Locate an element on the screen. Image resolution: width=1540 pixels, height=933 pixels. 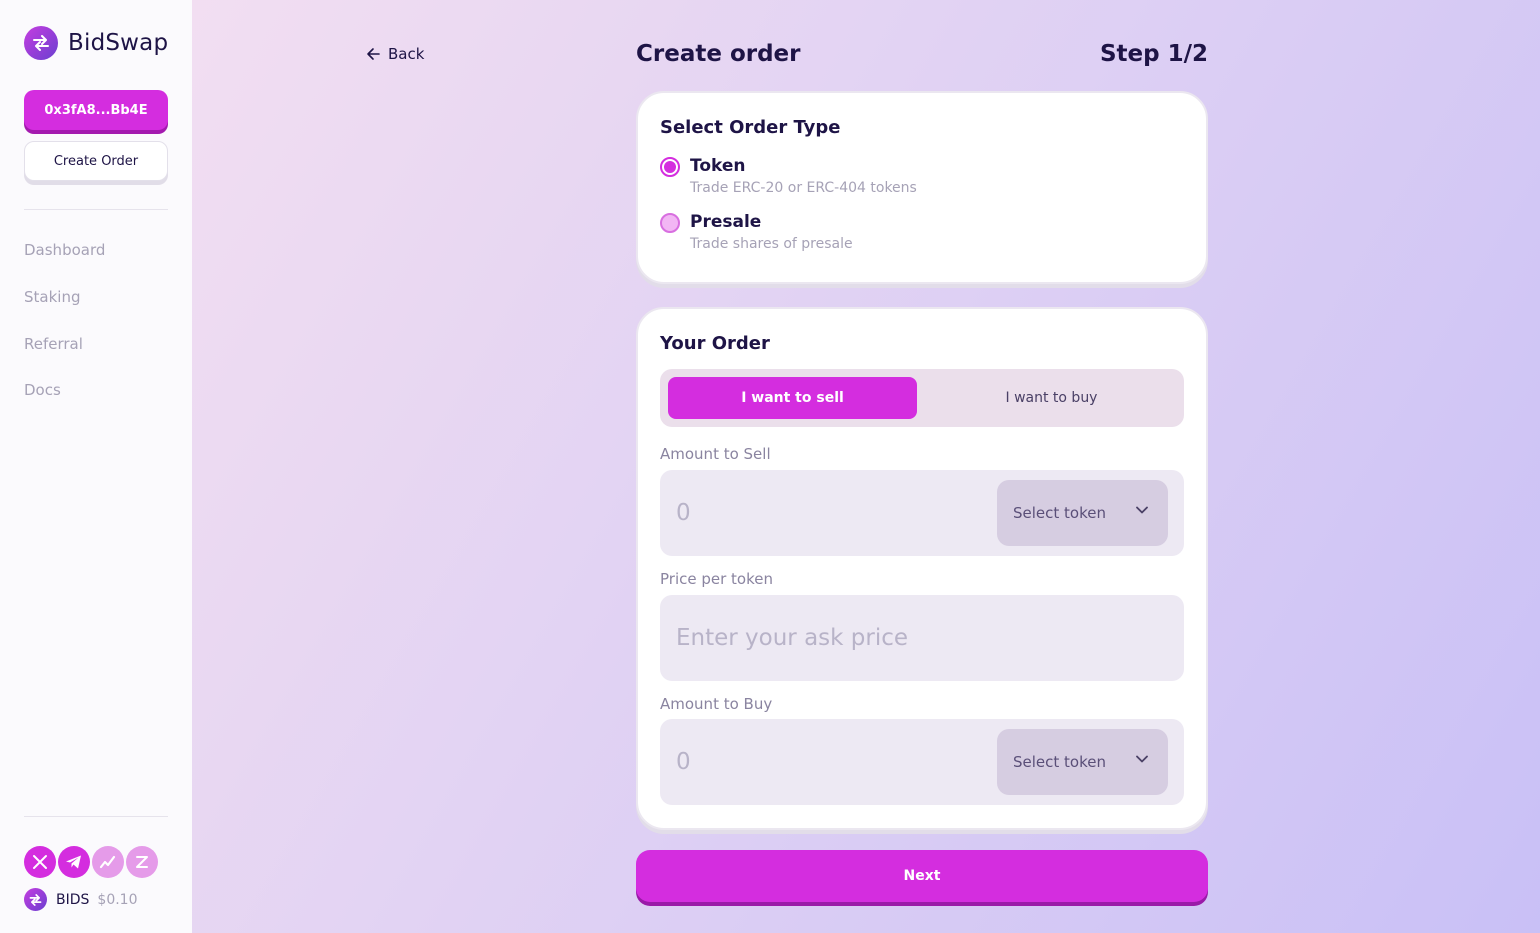
option-label: Presale is located at coordinates (726, 222).